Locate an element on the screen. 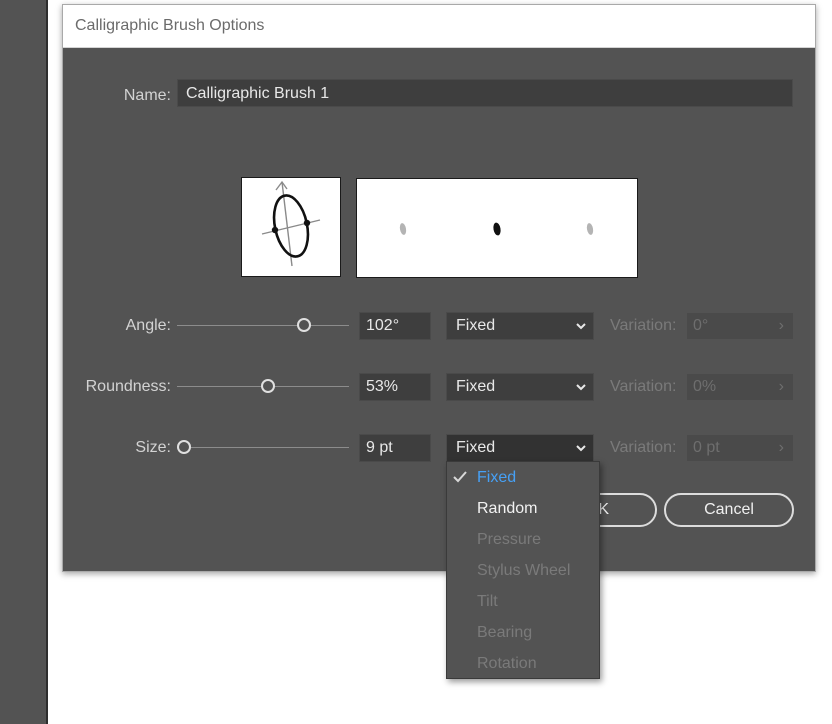 This screenshot has height=724, width=832. roundness-variation-value: 0% is located at coordinates (705, 386).